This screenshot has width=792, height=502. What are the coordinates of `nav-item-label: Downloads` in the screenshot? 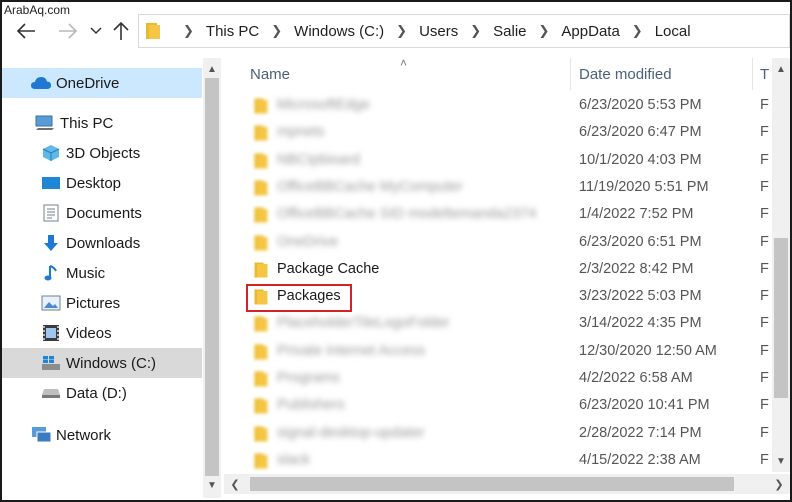 It's located at (103, 243).